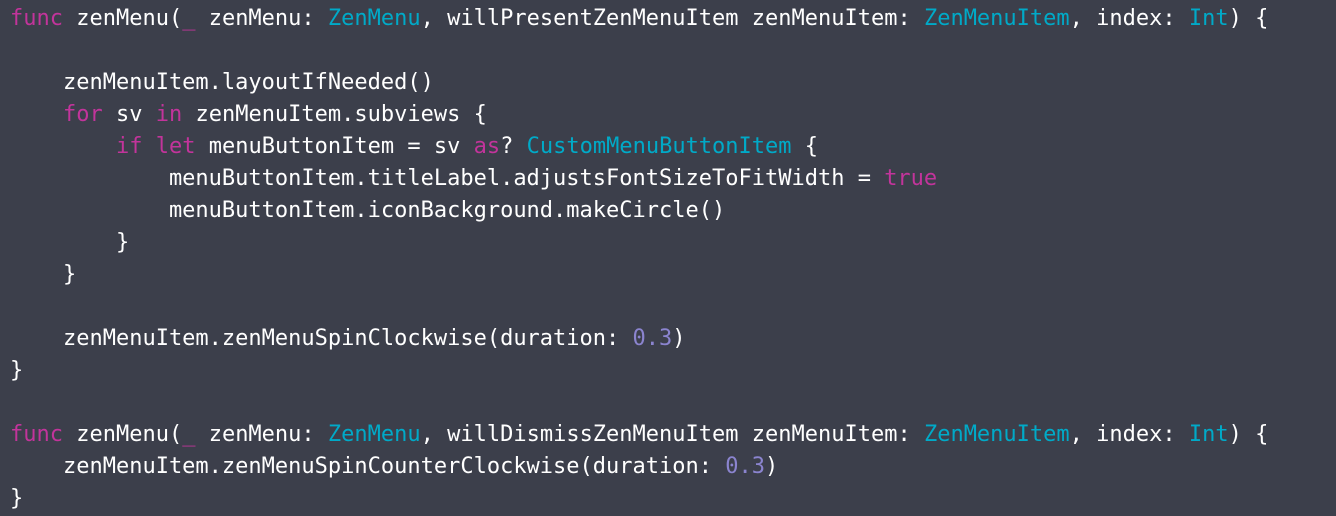 The width and height of the screenshot is (1336, 516). I want to click on type-token: CustomMenuButtonItem, so click(659, 146).